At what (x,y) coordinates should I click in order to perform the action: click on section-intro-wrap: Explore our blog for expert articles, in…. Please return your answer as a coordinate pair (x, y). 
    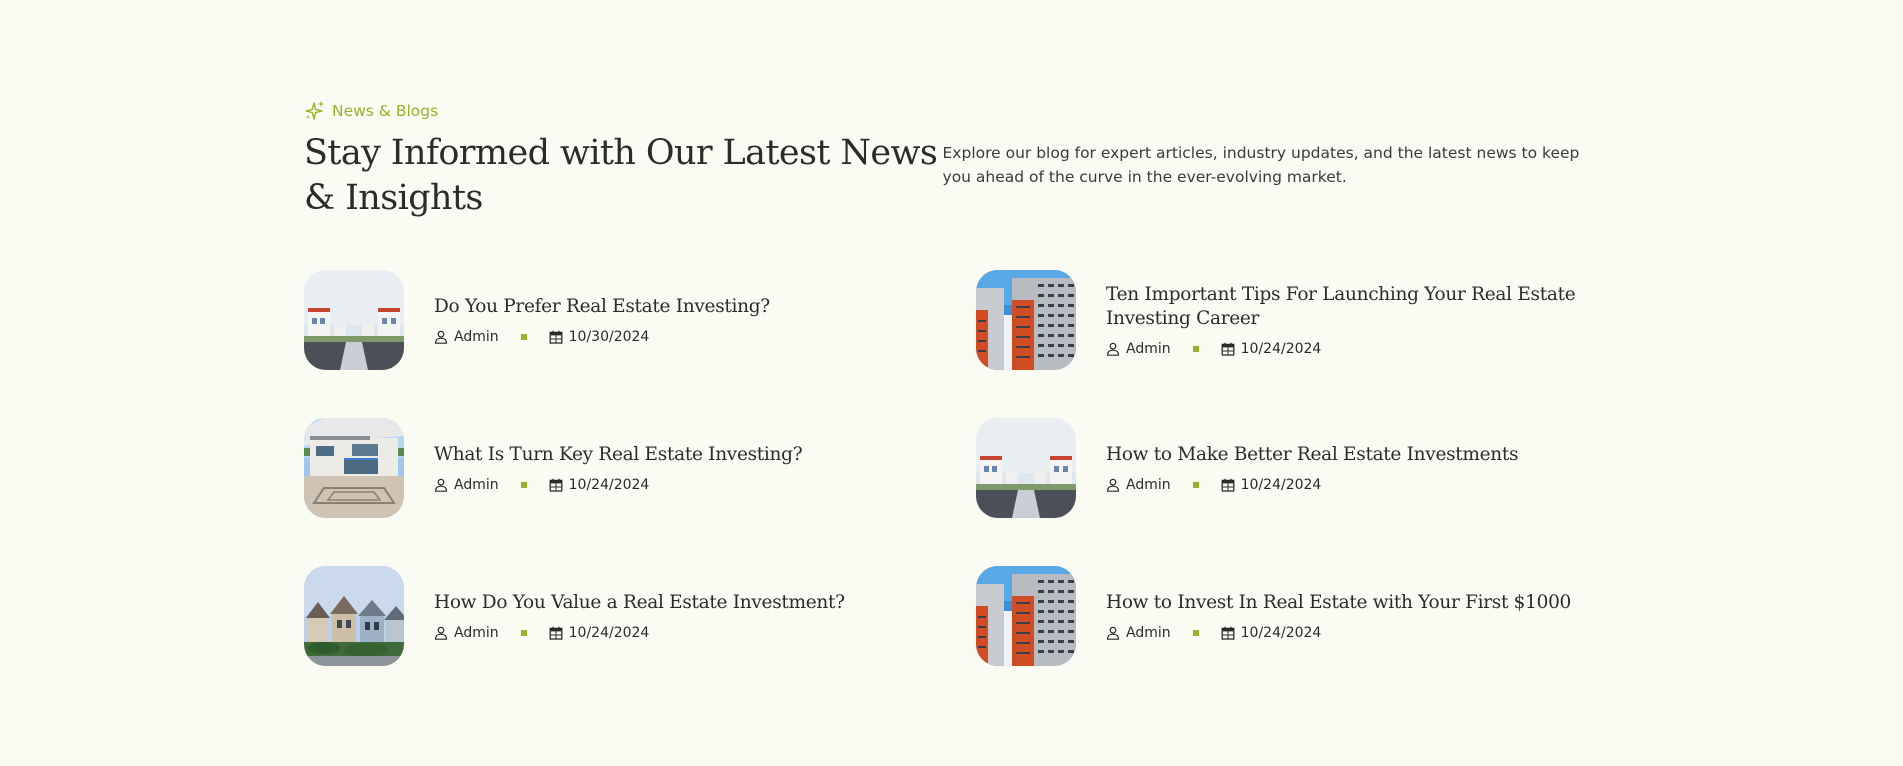
    Looking at the image, I should click on (1272, 143).